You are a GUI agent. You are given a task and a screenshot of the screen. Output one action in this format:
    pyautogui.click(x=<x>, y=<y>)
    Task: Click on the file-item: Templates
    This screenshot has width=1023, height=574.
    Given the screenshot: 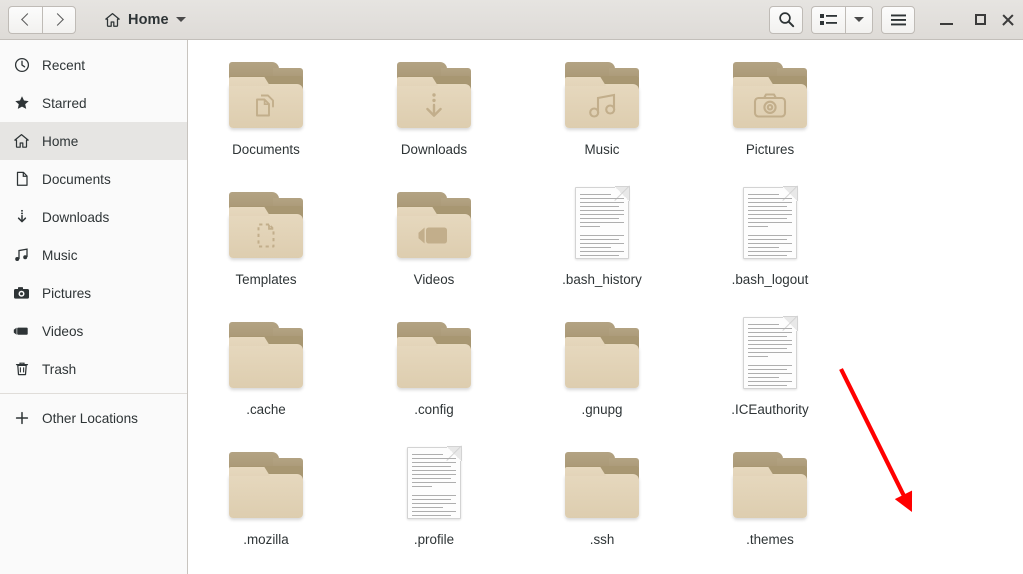 What is the action you would take?
    pyautogui.click(x=269, y=243)
    